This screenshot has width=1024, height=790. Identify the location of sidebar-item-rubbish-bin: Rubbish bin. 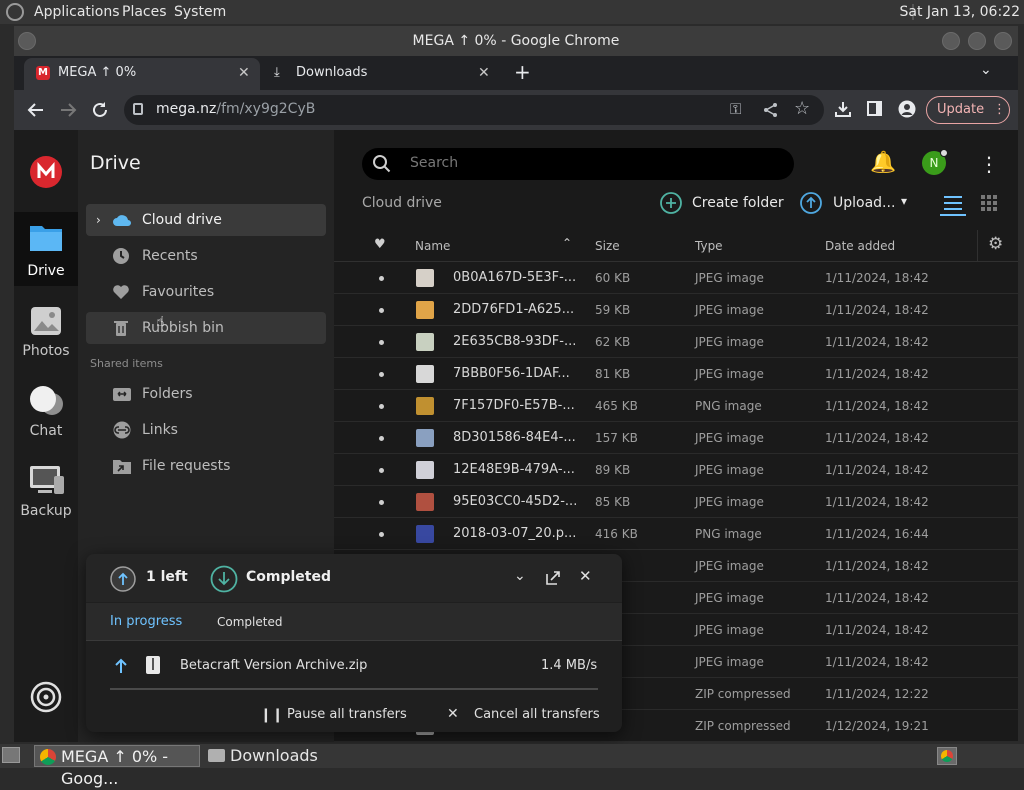
(206, 328).